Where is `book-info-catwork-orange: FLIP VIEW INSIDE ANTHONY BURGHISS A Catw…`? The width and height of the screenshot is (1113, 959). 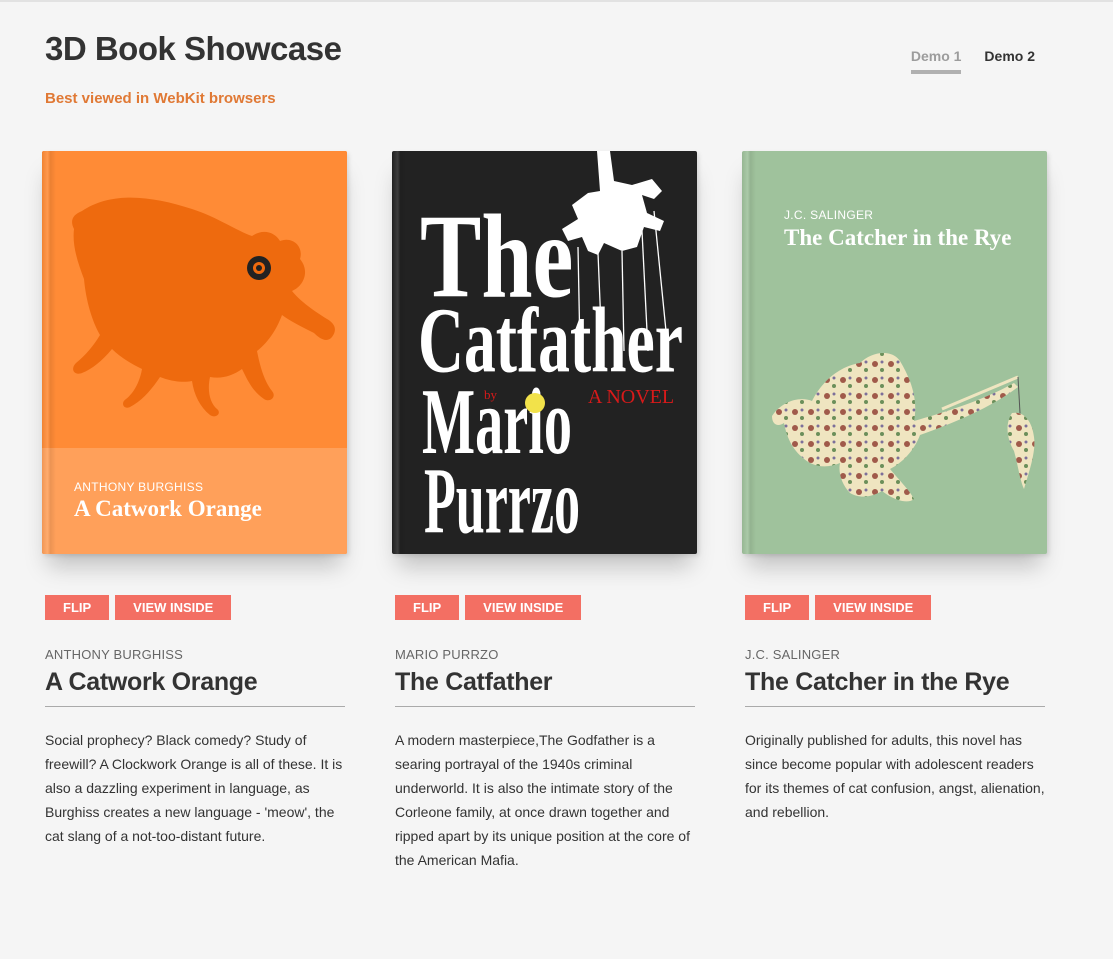
book-info-catwork-orange: FLIP VIEW INSIDE ANTHONY BURGHISS A Catw… is located at coordinates (195, 721).